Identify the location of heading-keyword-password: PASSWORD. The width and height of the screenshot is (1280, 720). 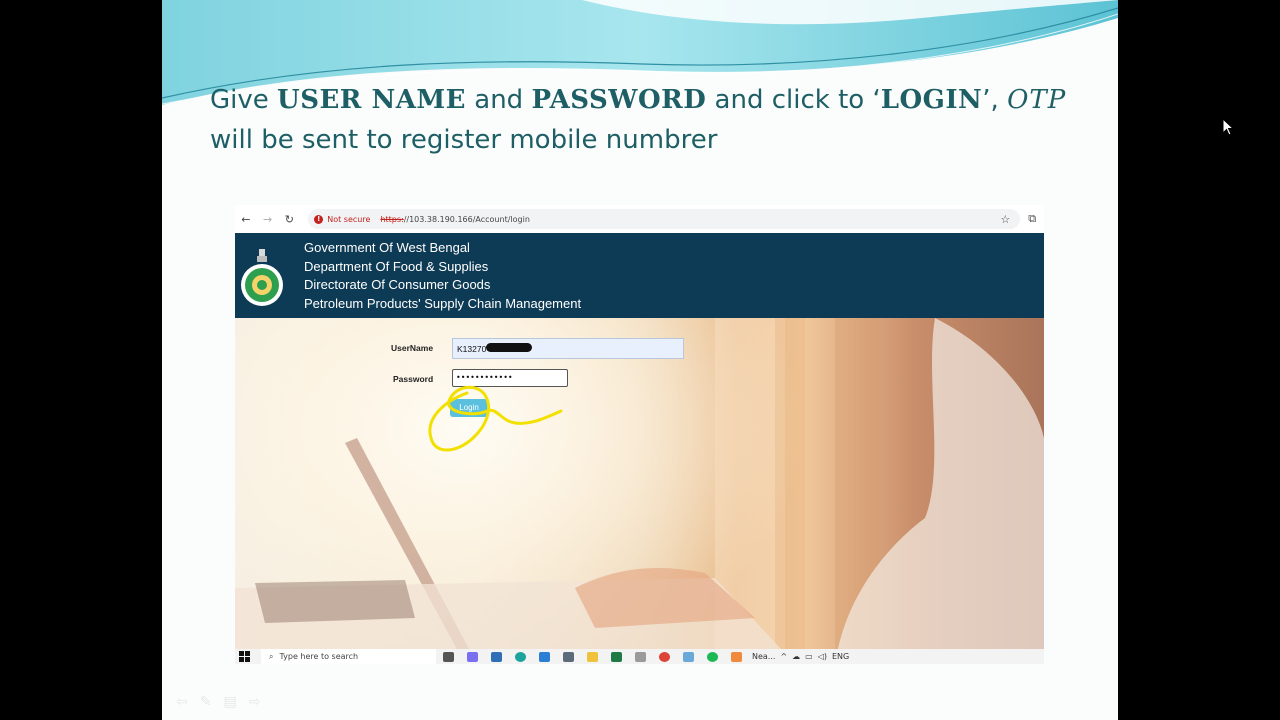
(619, 100).